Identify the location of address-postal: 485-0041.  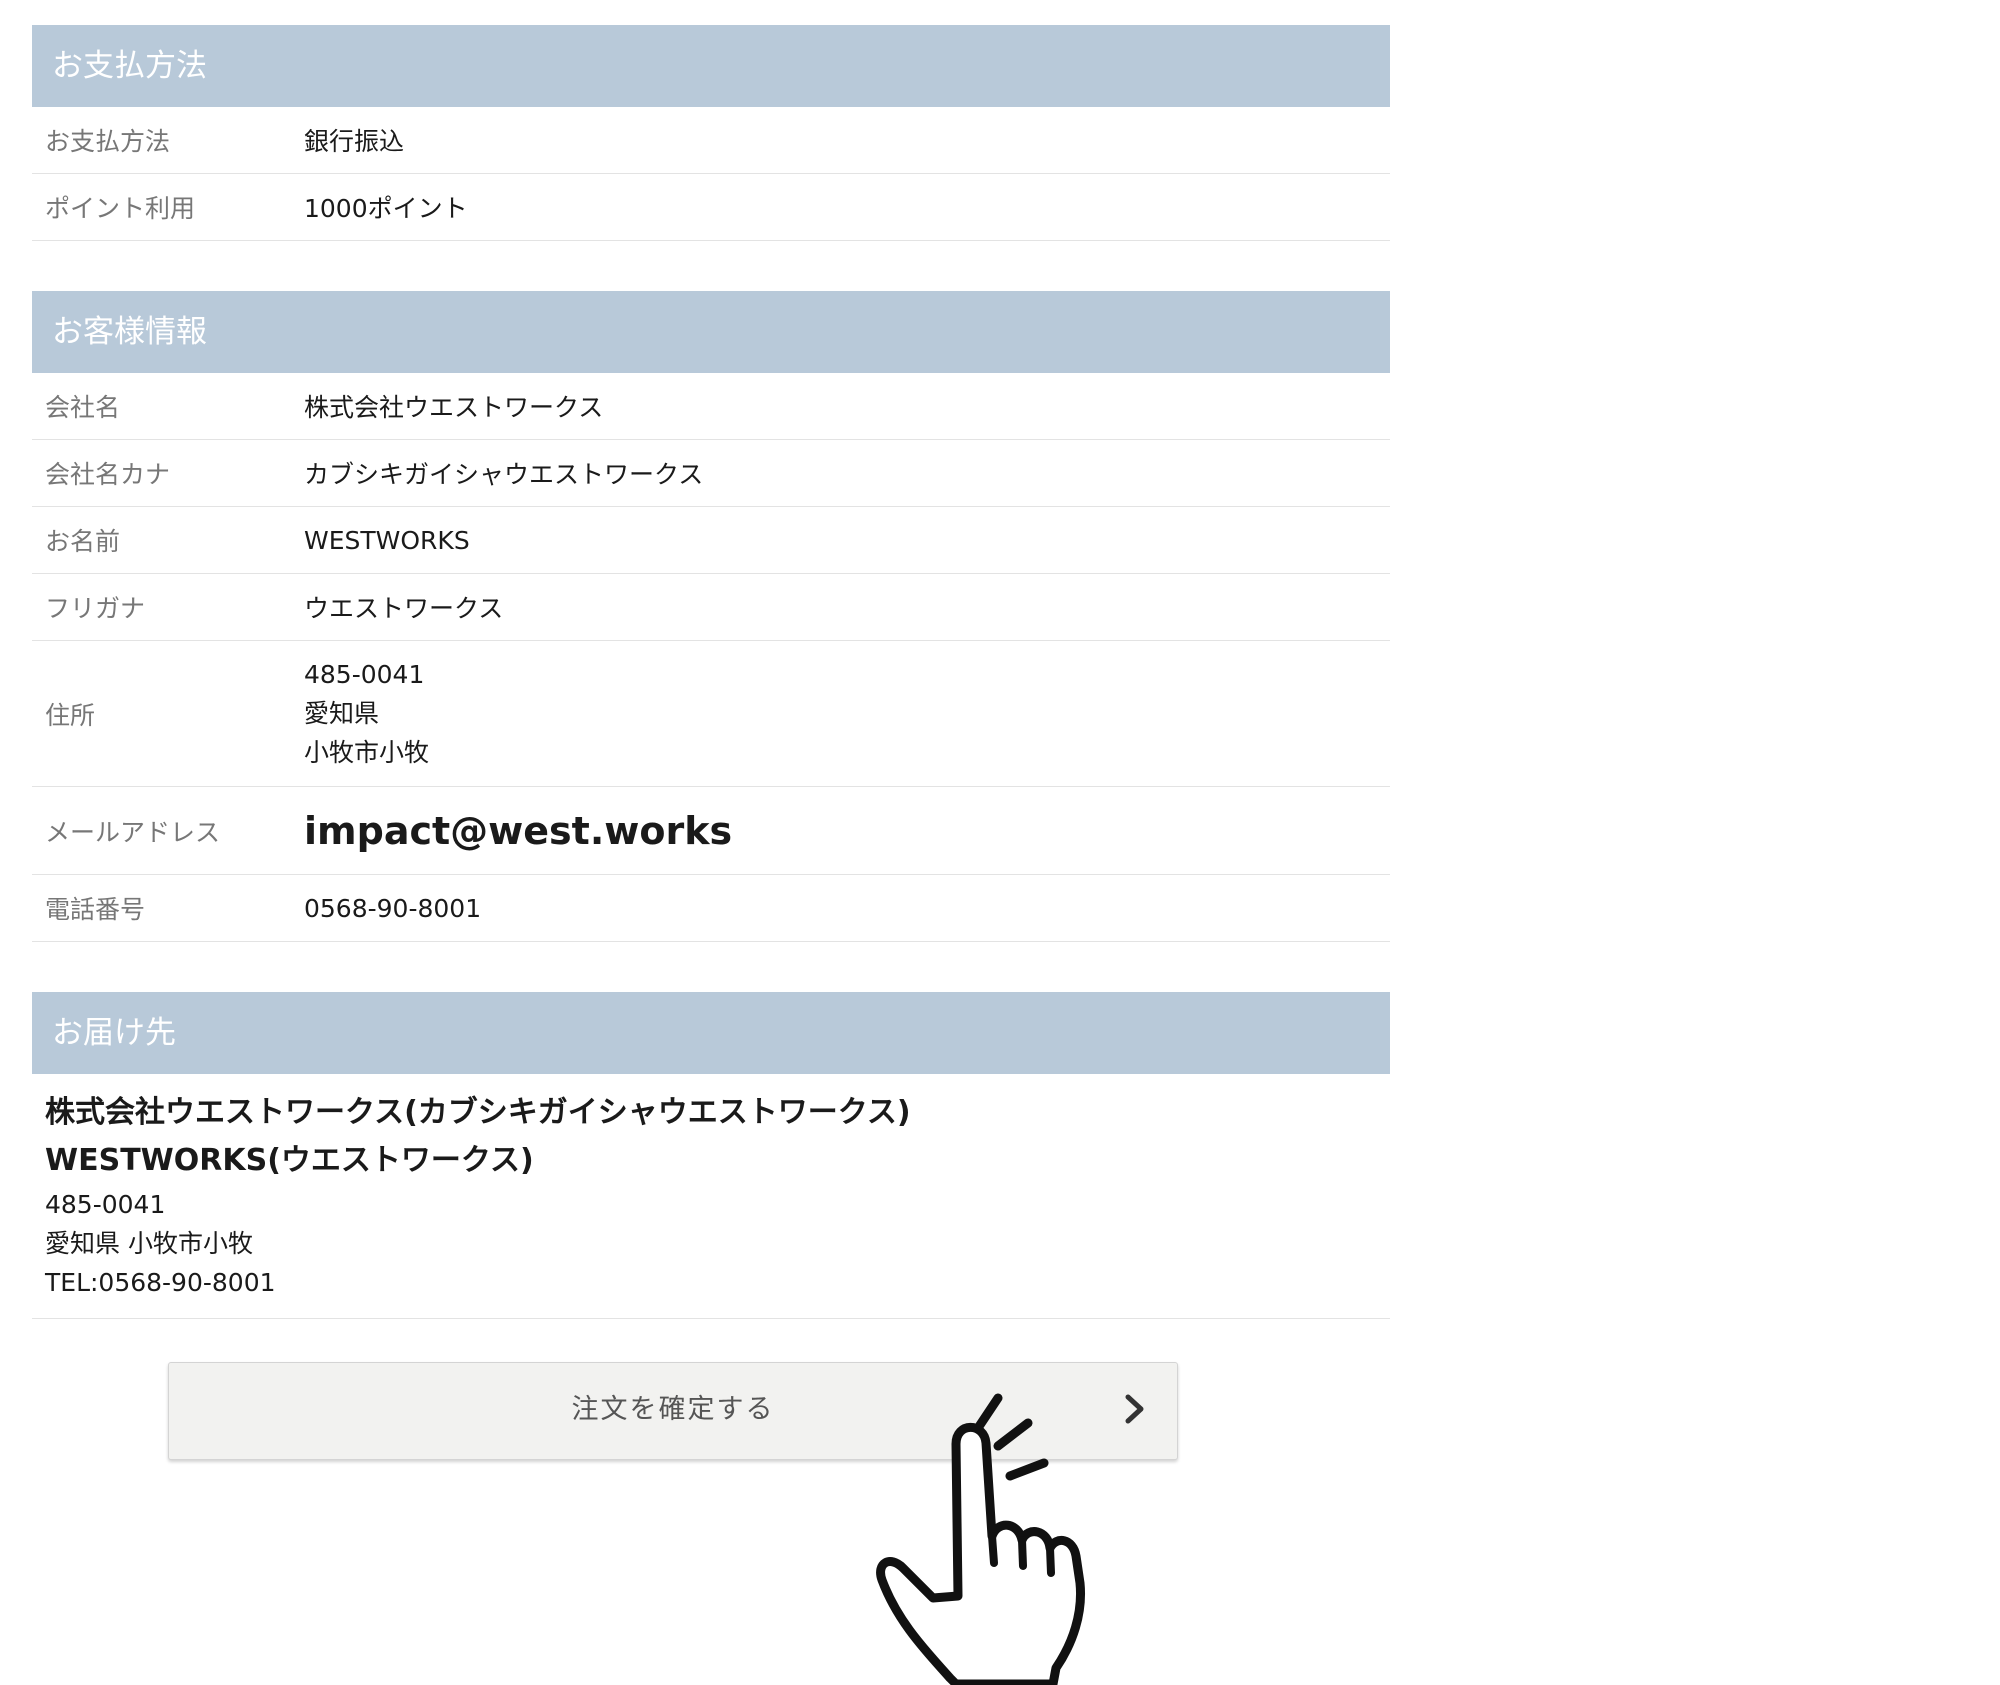
(364, 674).